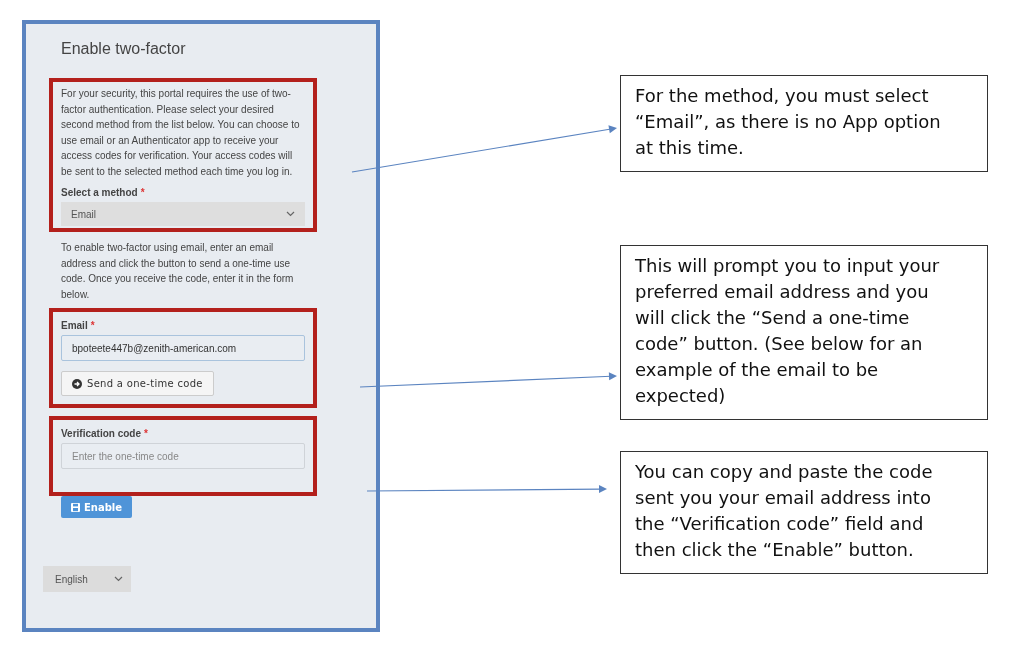  Describe the element at coordinates (804, 332) in the screenshot. I see `callout-note: This will prompt you to input your preferred email address and you will click the “Send a one-time code” button. (See below for an example of the email to be expected)` at that location.